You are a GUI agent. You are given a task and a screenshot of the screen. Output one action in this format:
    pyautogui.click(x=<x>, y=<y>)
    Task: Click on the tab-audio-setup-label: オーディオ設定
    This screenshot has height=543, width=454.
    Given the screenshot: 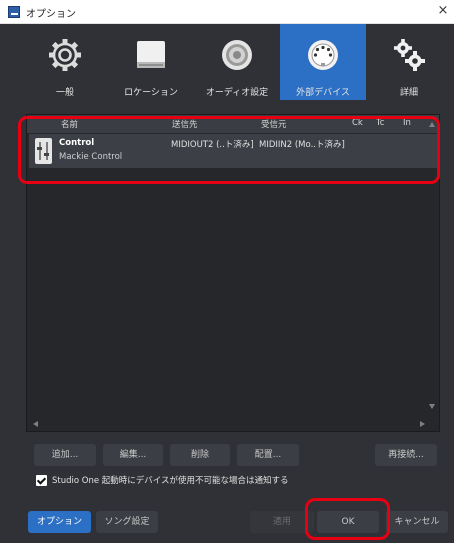 What is the action you would take?
    pyautogui.click(x=237, y=93)
    